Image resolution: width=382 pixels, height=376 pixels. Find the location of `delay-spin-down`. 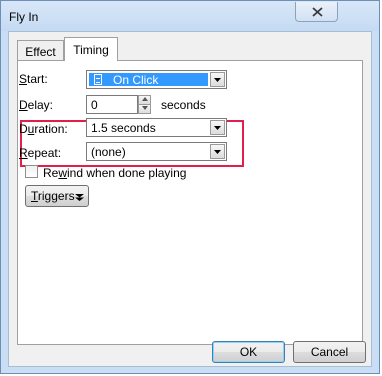

delay-spin-down is located at coordinates (144, 109).